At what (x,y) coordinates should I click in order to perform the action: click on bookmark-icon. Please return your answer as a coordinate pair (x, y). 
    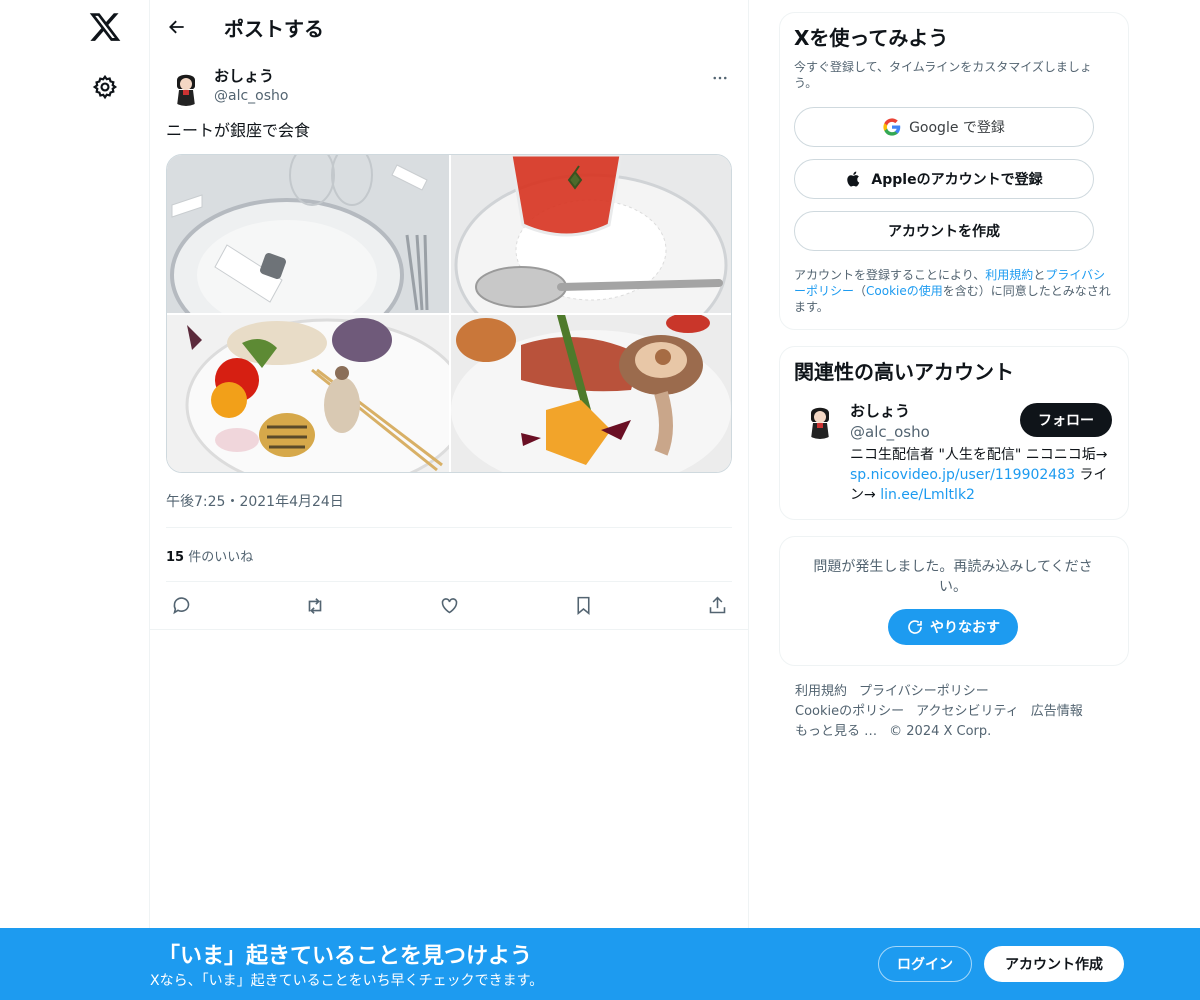
    Looking at the image, I should click on (583, 606).